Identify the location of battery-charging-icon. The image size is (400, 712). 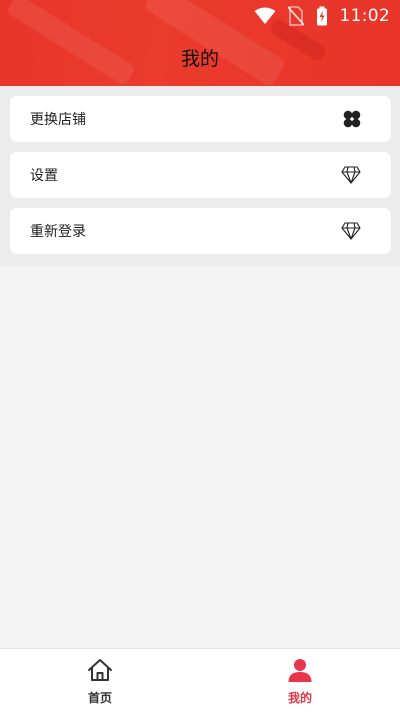
(322, 16).